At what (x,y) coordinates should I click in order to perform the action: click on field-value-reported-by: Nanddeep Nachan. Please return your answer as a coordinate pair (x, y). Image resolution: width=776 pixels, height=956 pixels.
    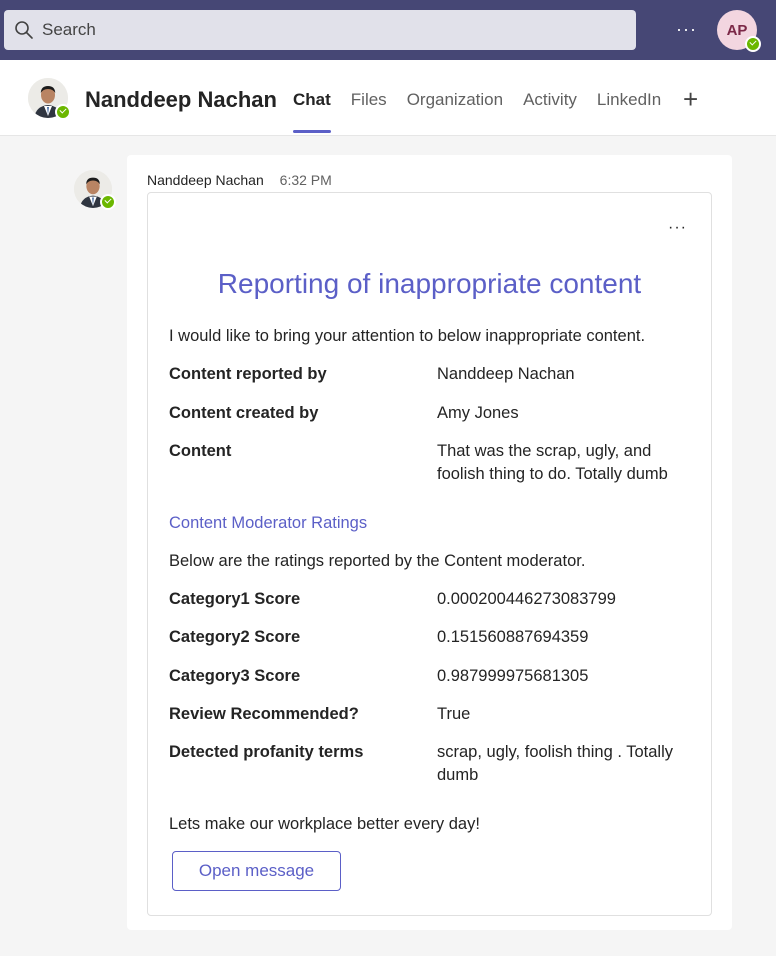
    Looking at the image, I should click on (506, 374).